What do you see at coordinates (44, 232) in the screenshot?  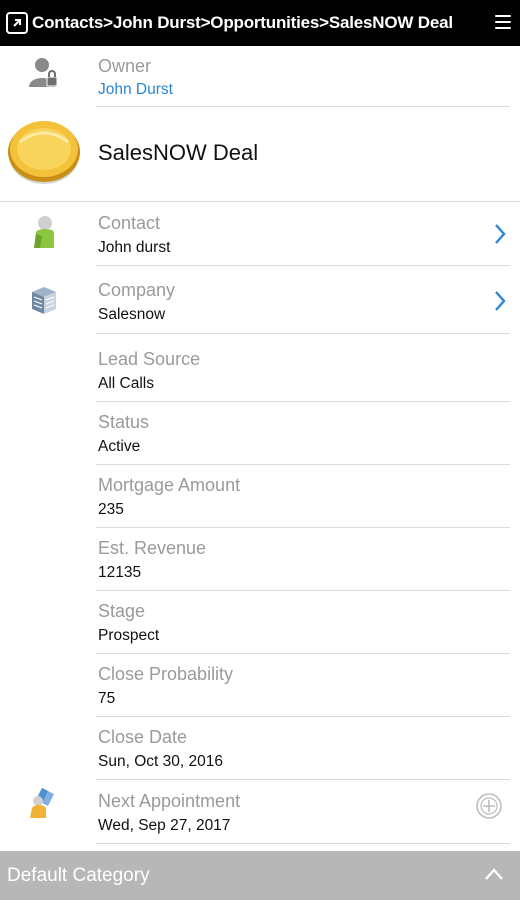 I see `contact-person-icon` at bounding box center [44, 232].